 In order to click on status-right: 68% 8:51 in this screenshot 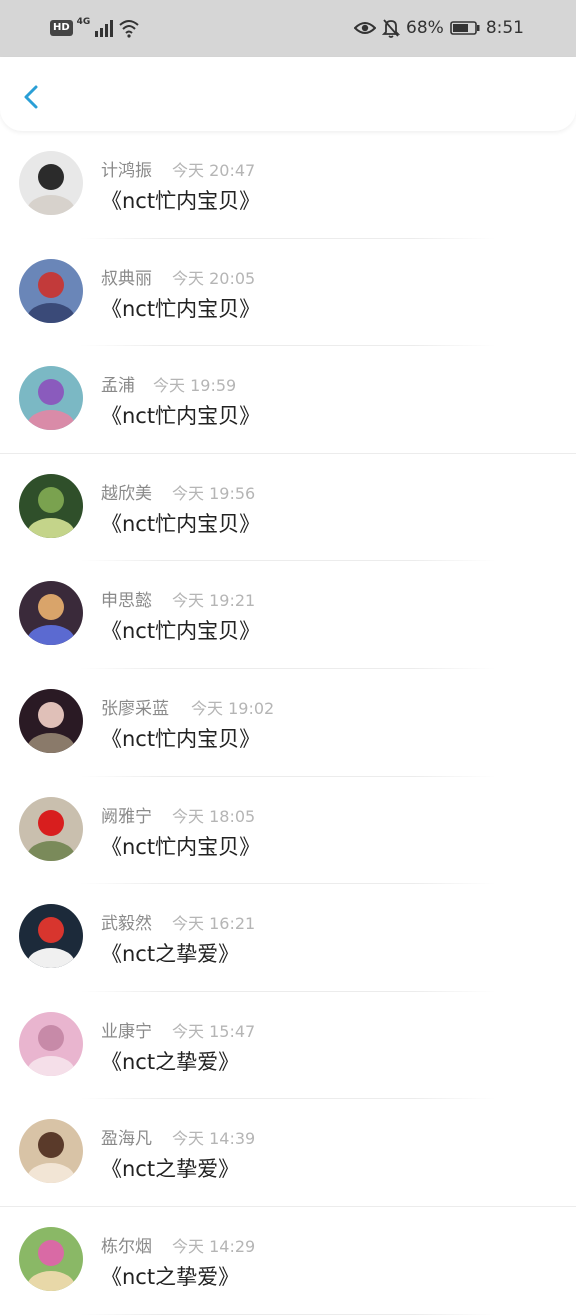, I will do `click(439, 28)`.